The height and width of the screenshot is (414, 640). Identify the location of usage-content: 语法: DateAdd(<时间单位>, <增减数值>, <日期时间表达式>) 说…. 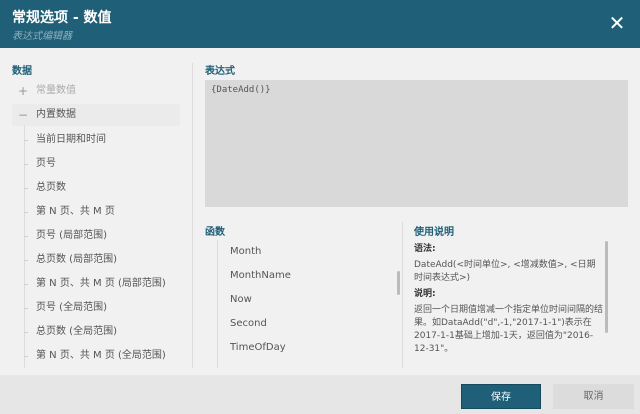
(509, 298).